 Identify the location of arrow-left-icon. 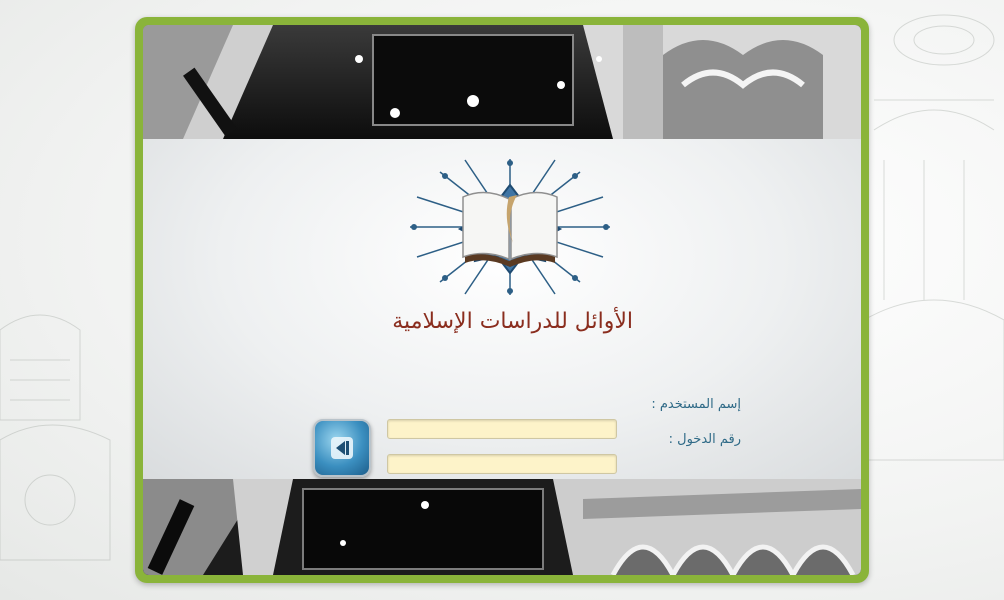
(342, 448).